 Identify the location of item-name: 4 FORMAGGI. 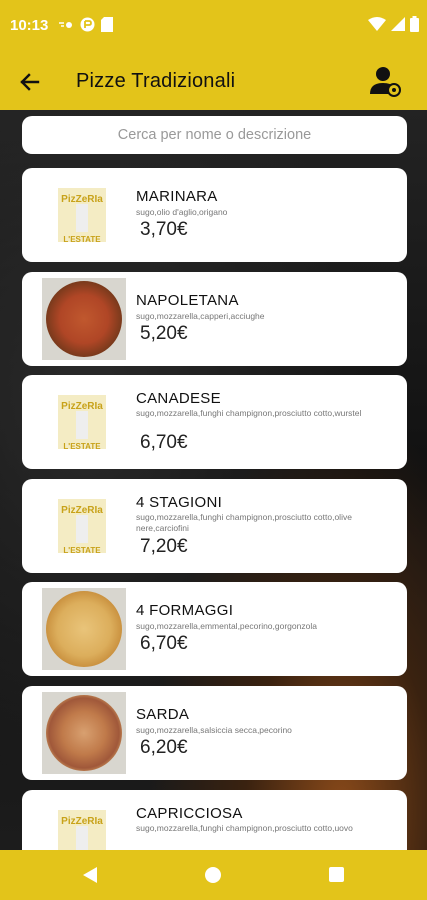
(185, 610).